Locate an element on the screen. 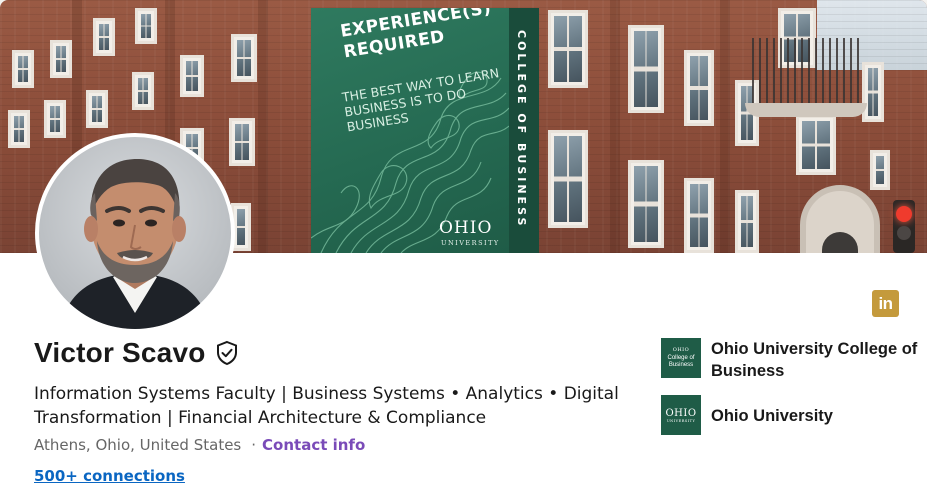  name-row: Victor Scavo is located at coordinates (136, 353).